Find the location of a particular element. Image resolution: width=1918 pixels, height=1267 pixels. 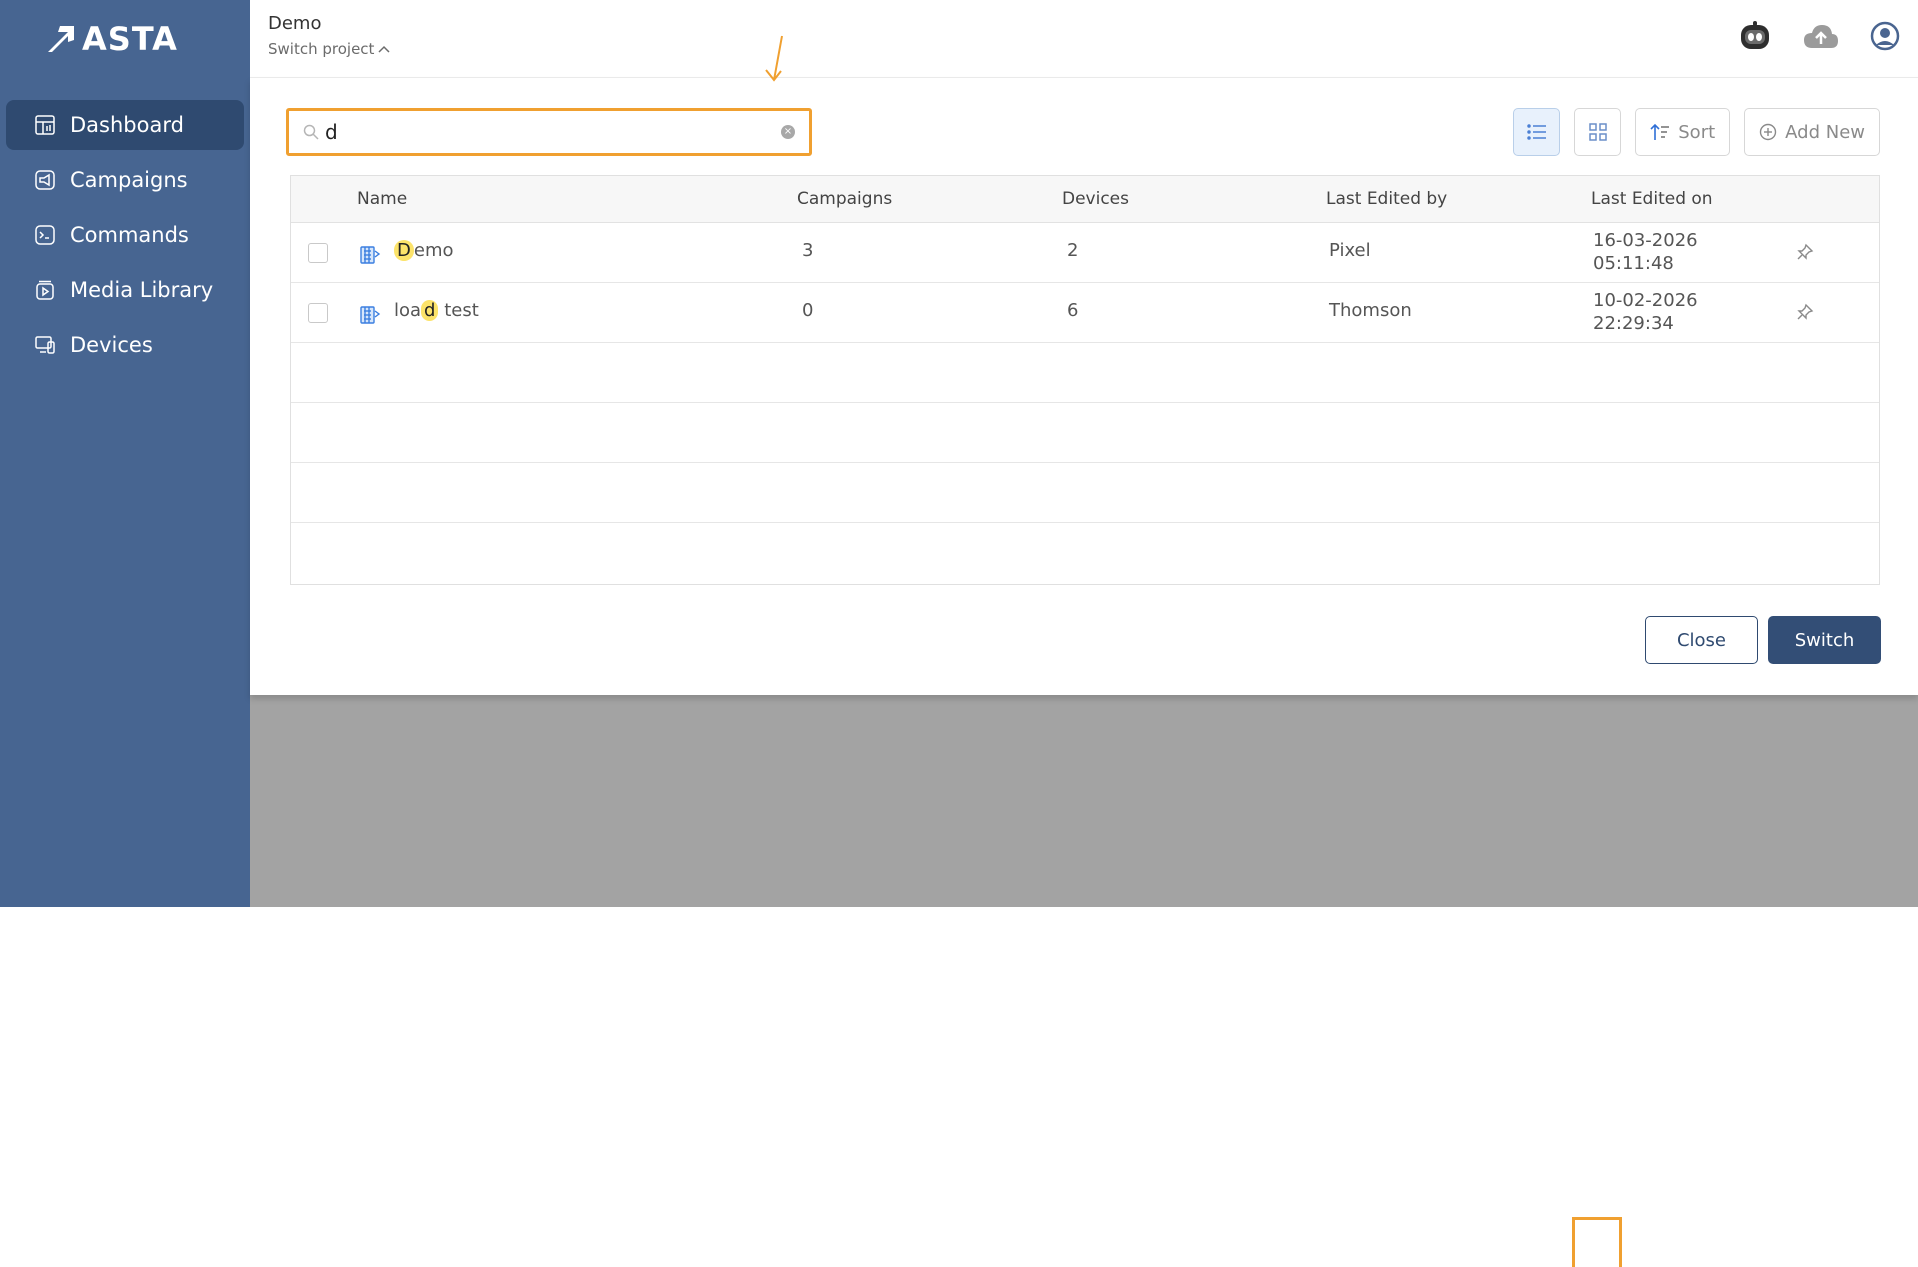

sidebar-item-label: Commands is located at coordinates (129, 235).